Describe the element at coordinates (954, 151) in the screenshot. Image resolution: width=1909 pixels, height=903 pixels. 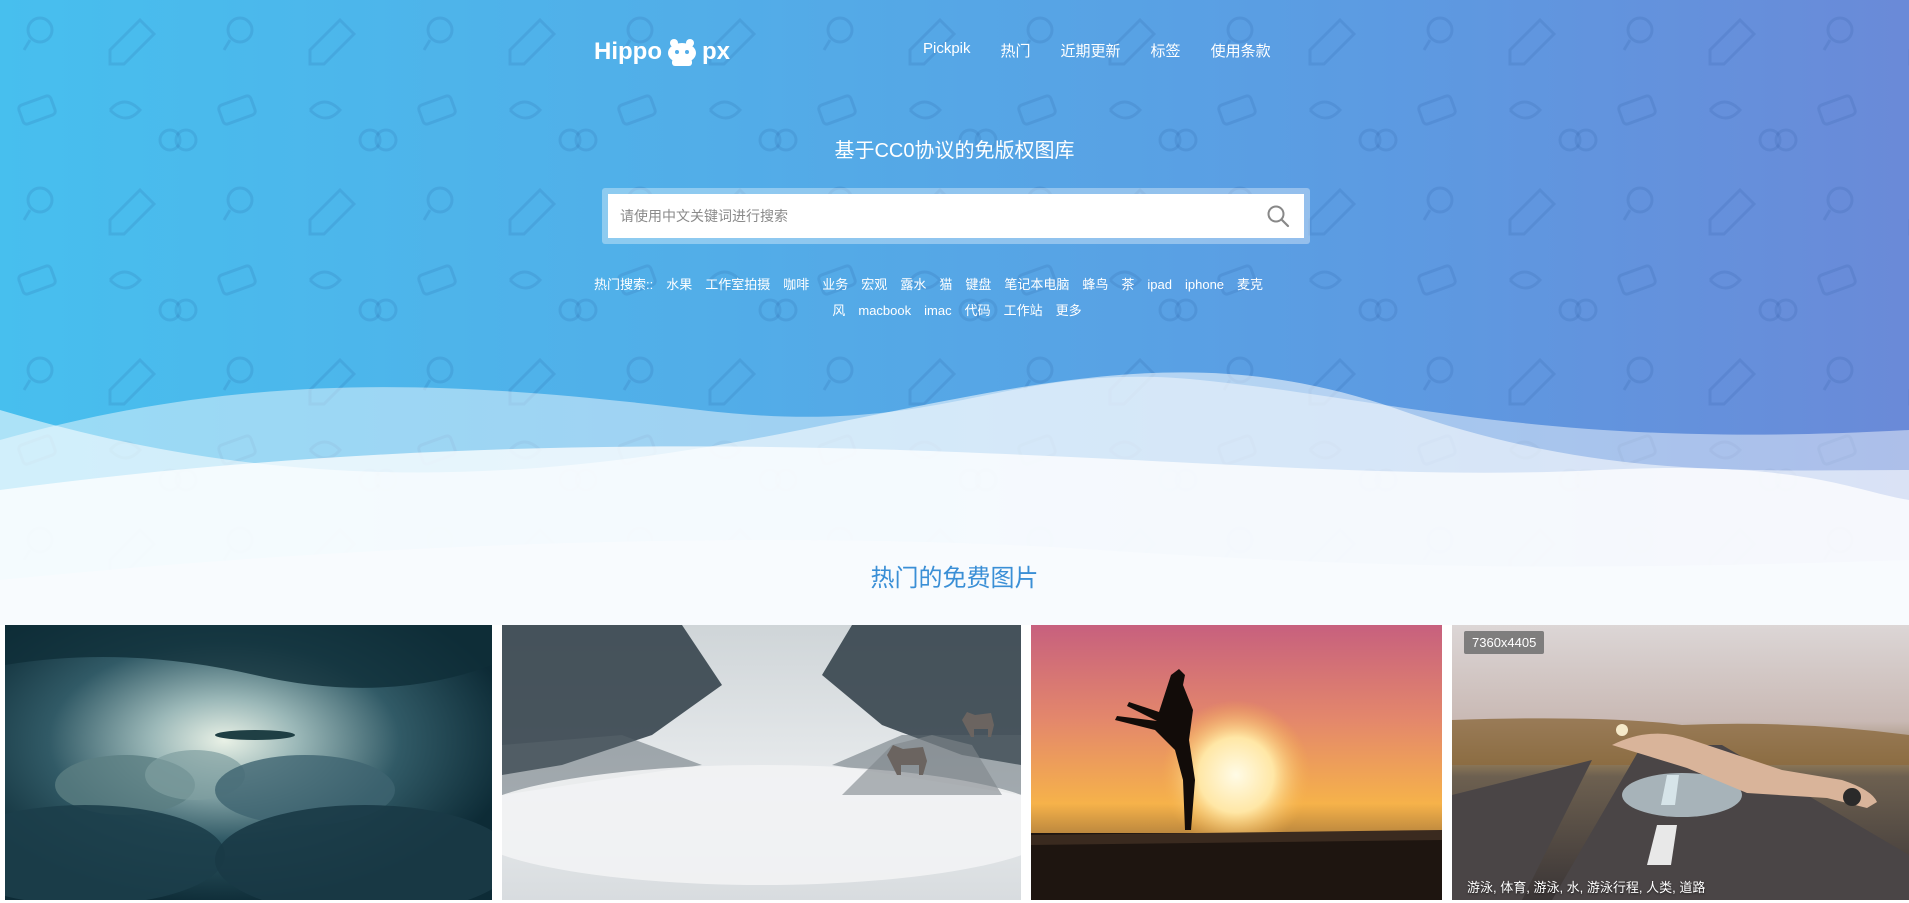
I see `hero-tagline: 基于CC0协议的免版权图库` at that location.